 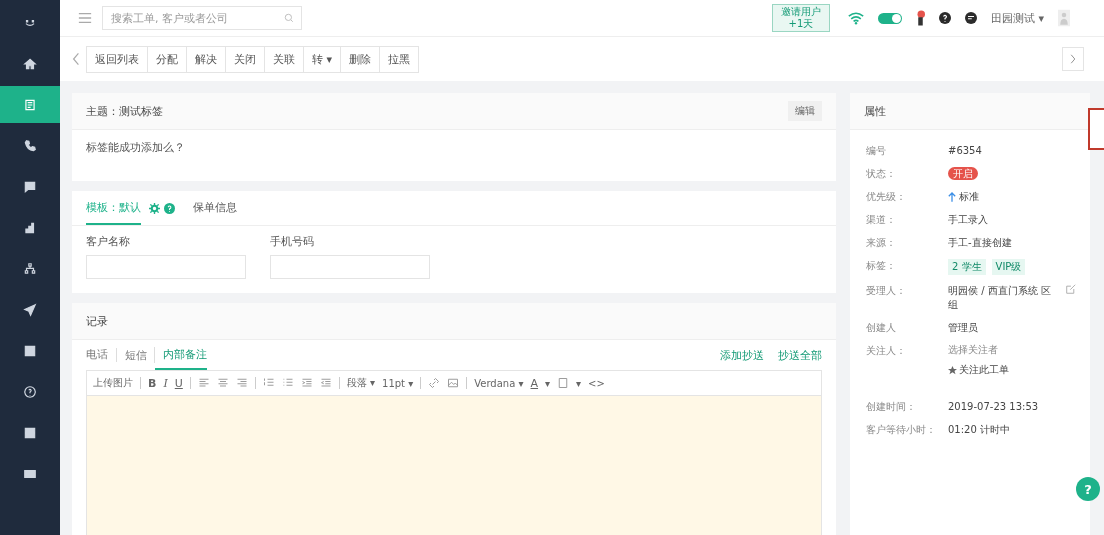 What do you see at coordinates (30, 268) in the screenshot?
I see `org-icon` at bounding box center [30, 268].